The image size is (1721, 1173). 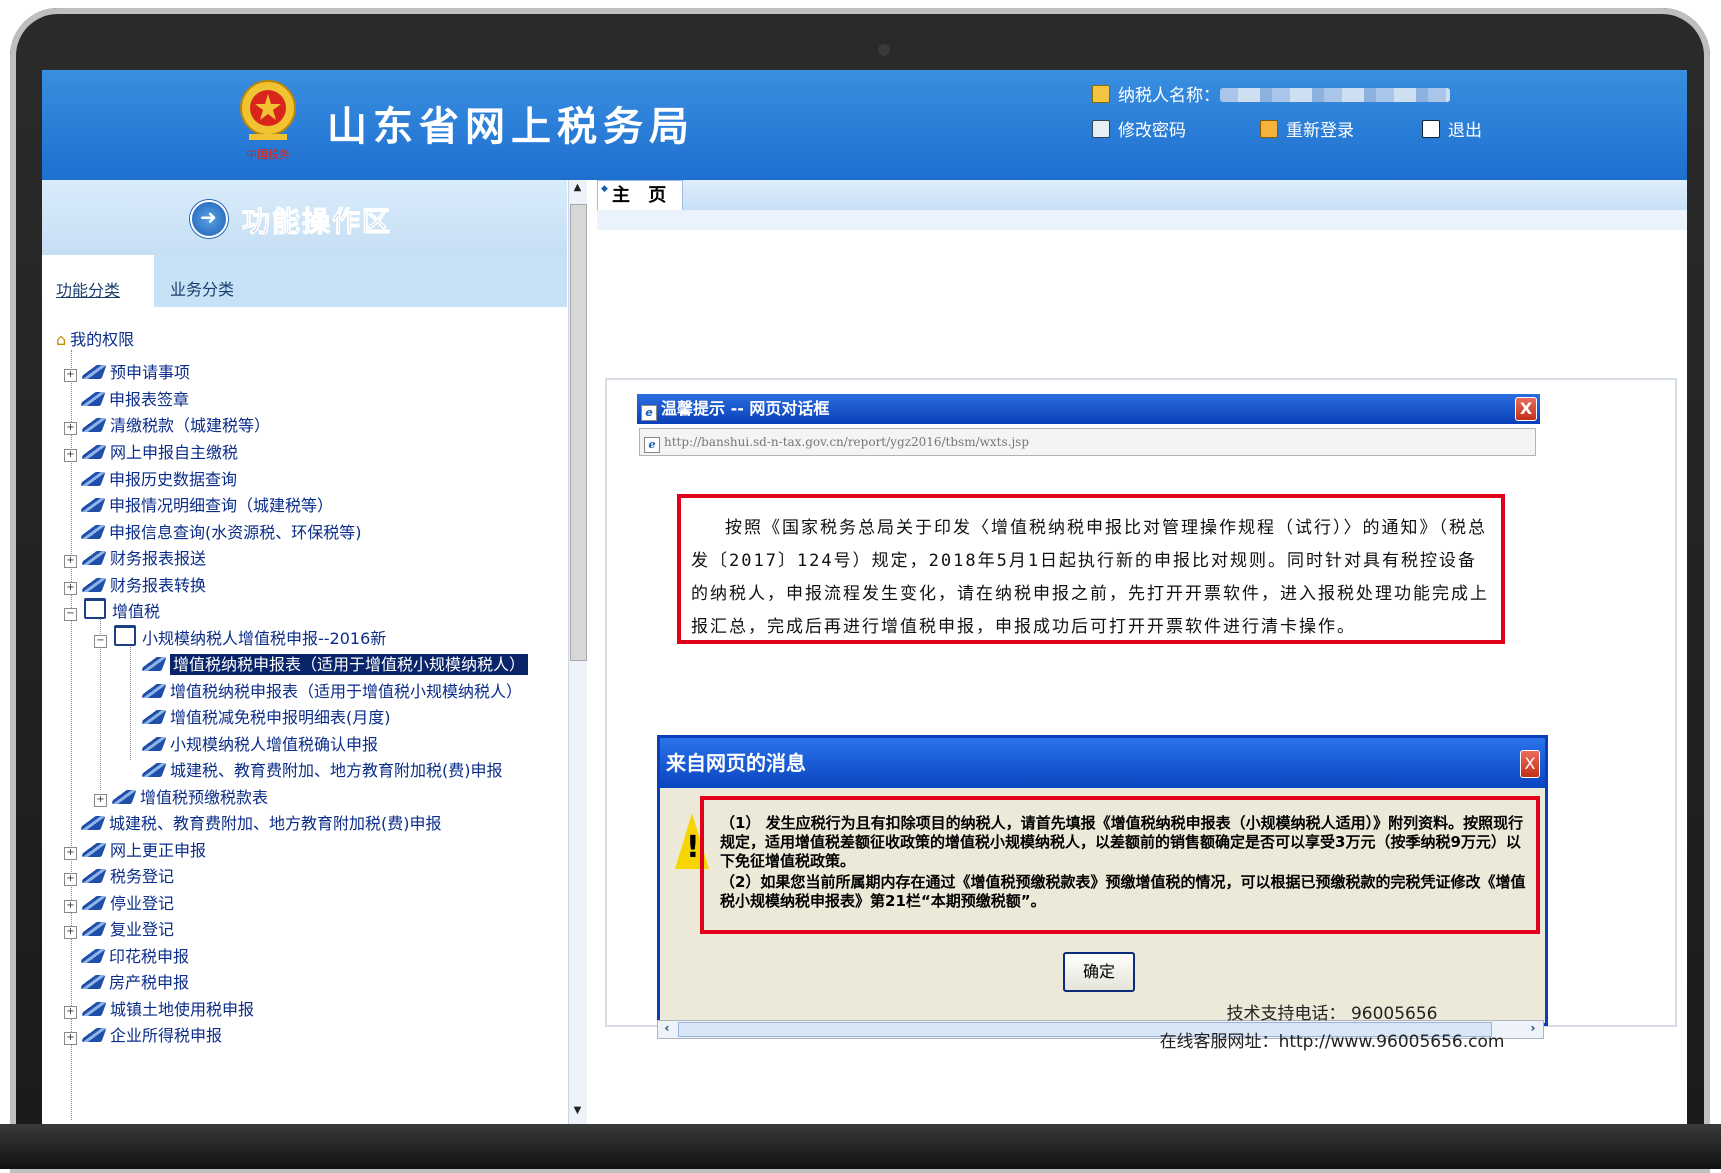 I want to click on tree-item: 增值税纳税申报表（适用于增值税小规模纳税人）, so click(x=332, y=690).